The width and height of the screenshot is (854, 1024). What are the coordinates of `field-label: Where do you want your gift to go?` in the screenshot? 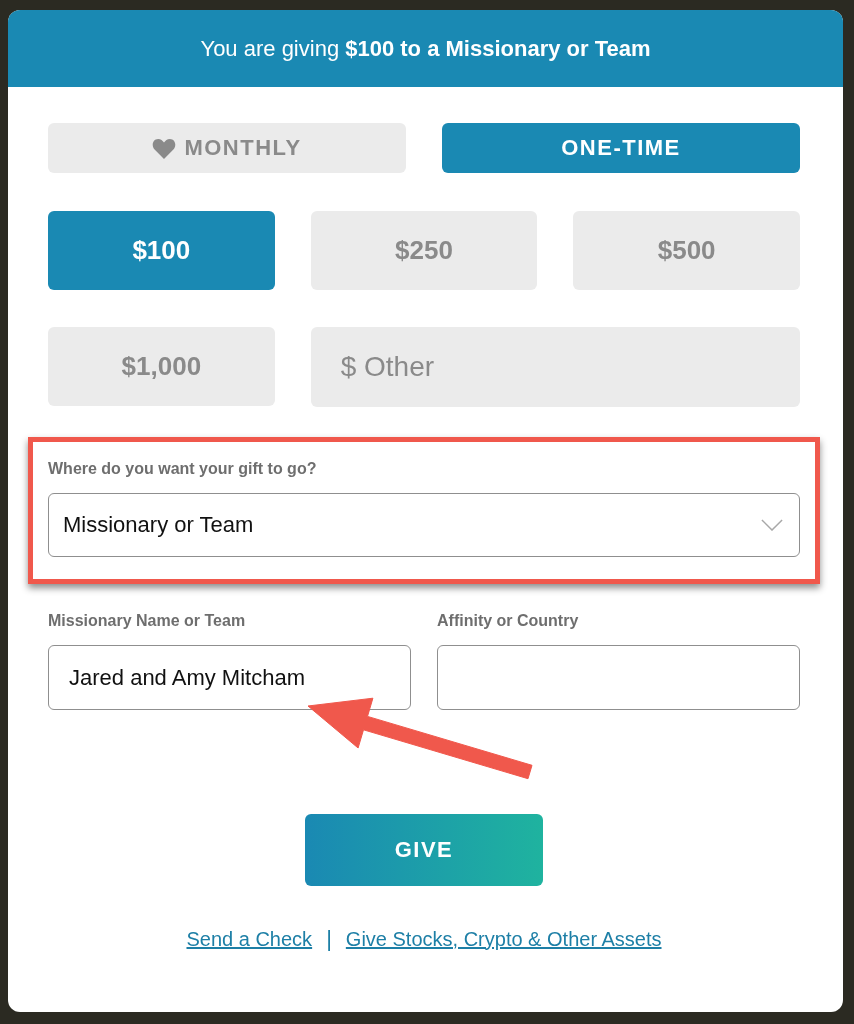 It's located at (183, 469).